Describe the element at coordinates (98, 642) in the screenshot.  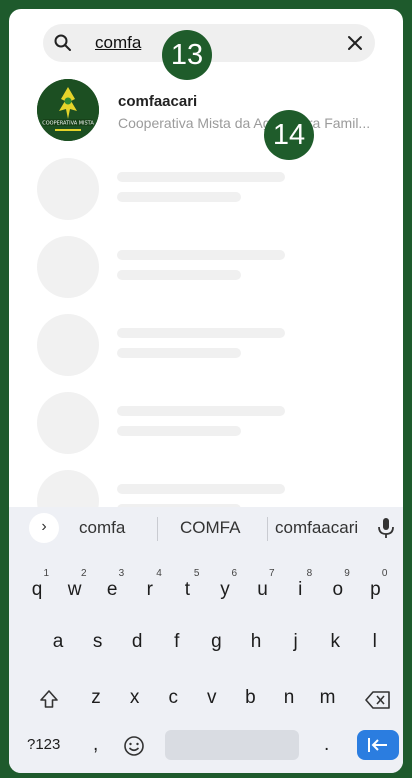
I see `key-s: s` at that location.